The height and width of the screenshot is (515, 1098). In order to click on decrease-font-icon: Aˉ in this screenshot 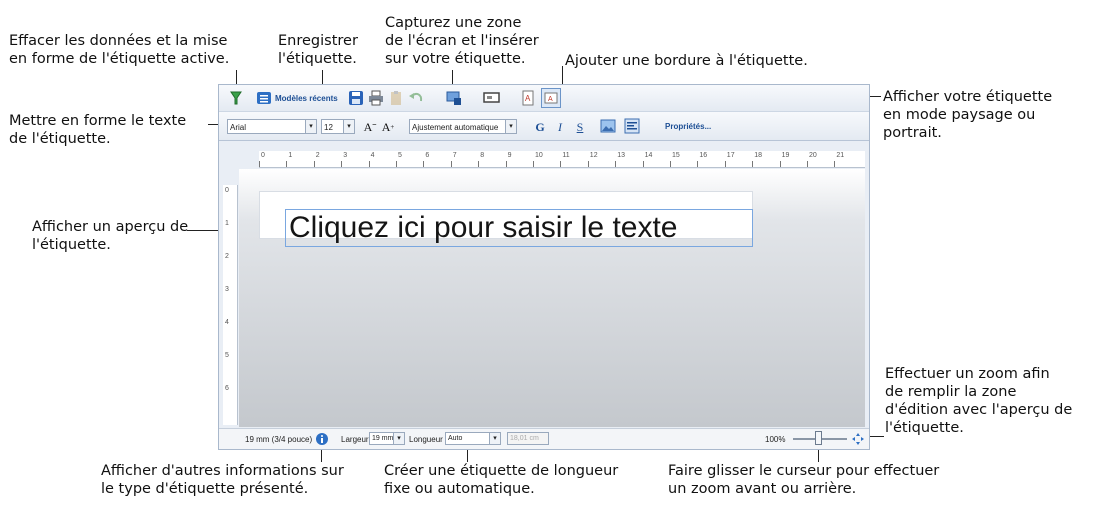, I will do `click(370, 127)`.